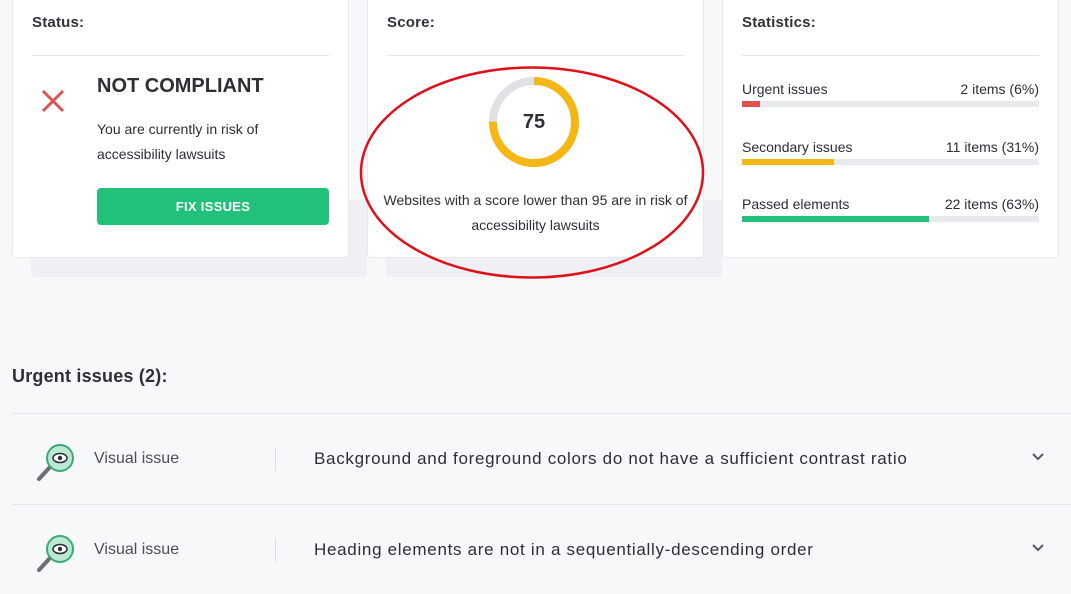  What do you see at coordinates (779, 22) in the screenshot?
I see `card-title: Statistics:` at bounding box center [779, 22].